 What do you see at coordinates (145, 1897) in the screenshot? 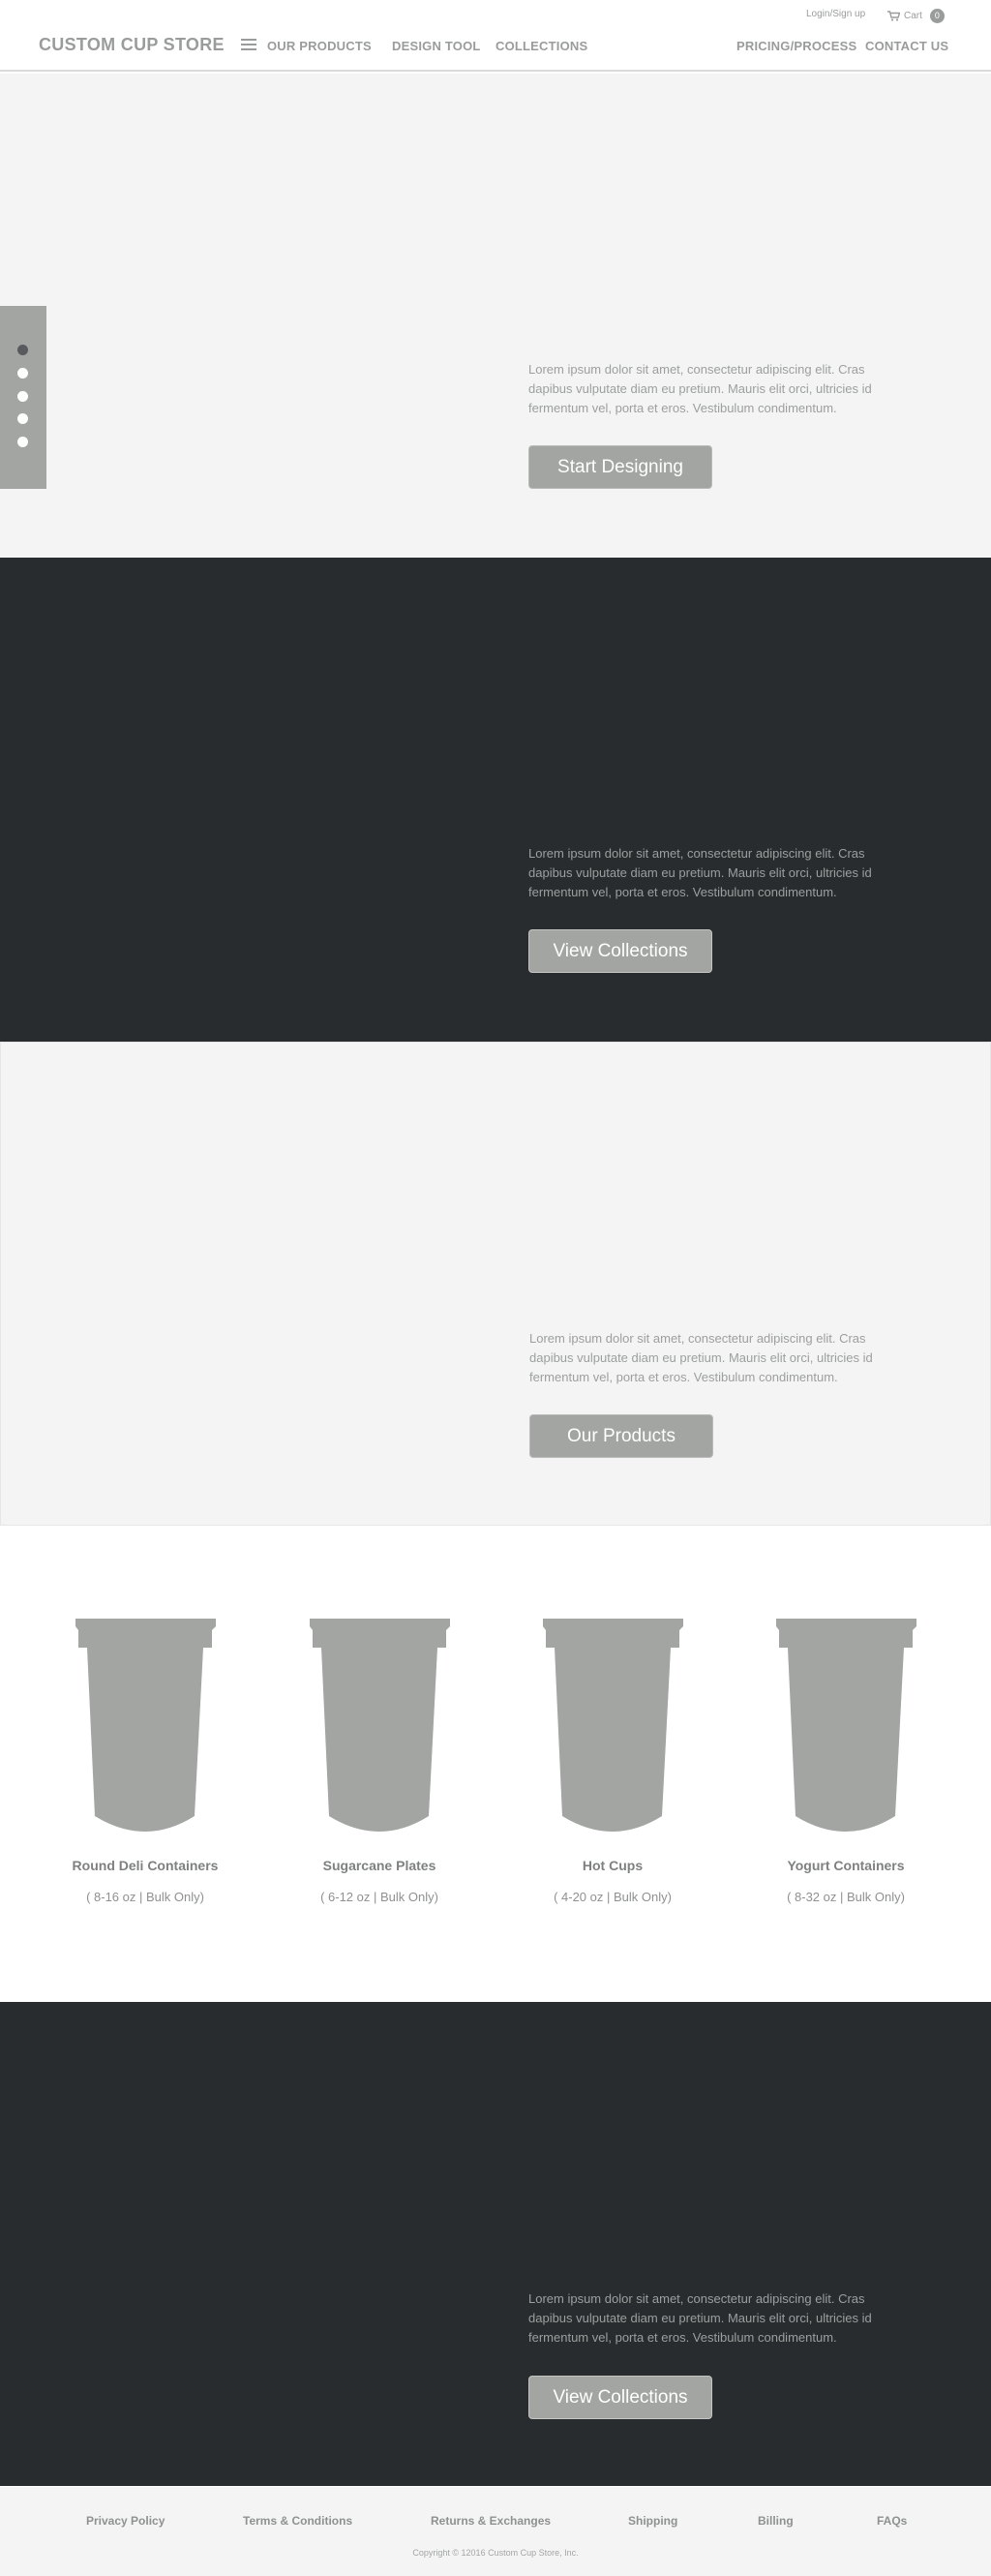
I see `product-size: ( 8-16 oz | Bulk Only)` at bounding box center [145, 1897].